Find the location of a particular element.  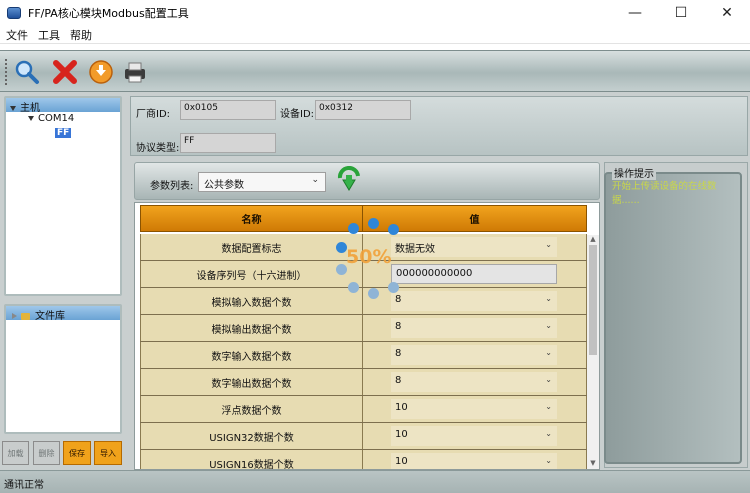

loading-spinner: 50% is located at coordinates (371, 260).